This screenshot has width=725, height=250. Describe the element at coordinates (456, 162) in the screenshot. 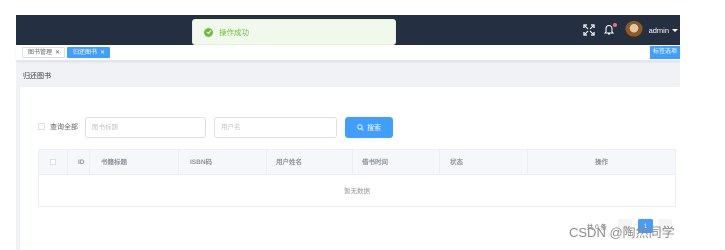

I see `column-status: 状态` at that location.